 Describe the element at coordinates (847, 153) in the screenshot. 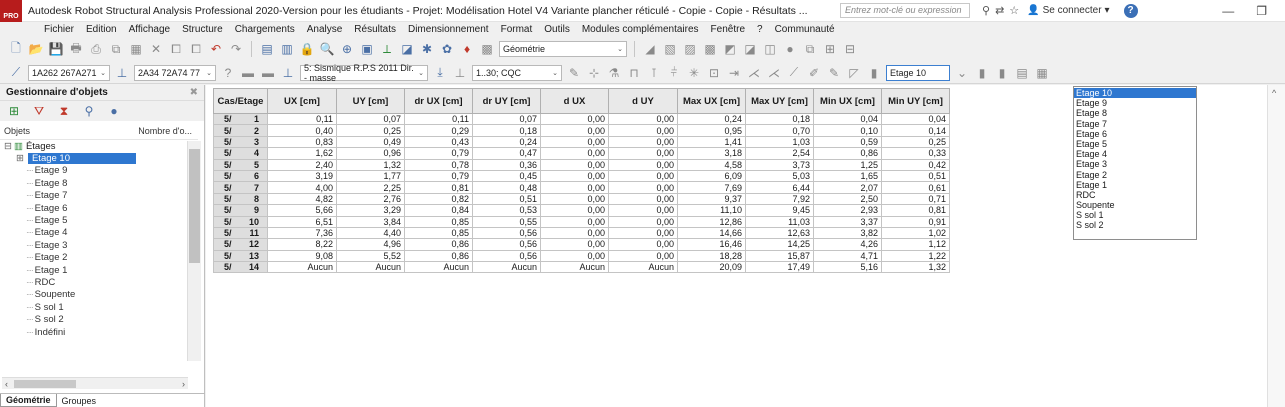

I see `table-cell: 0,86` at that location.